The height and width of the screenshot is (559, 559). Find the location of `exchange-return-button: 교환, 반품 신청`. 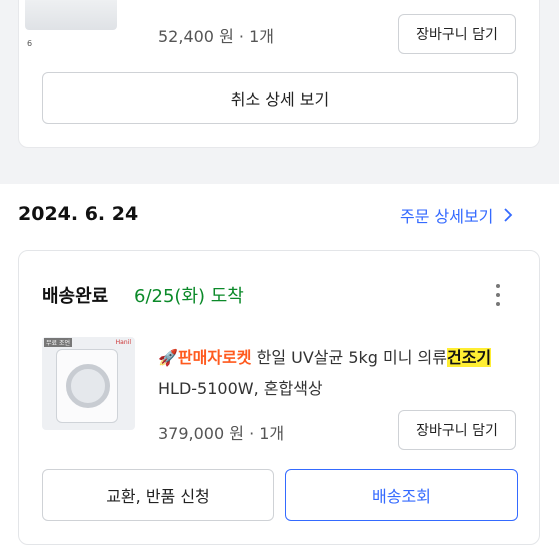

exchange-return-button: 교환, 반품 신청 is located at coordinates (158, 495).